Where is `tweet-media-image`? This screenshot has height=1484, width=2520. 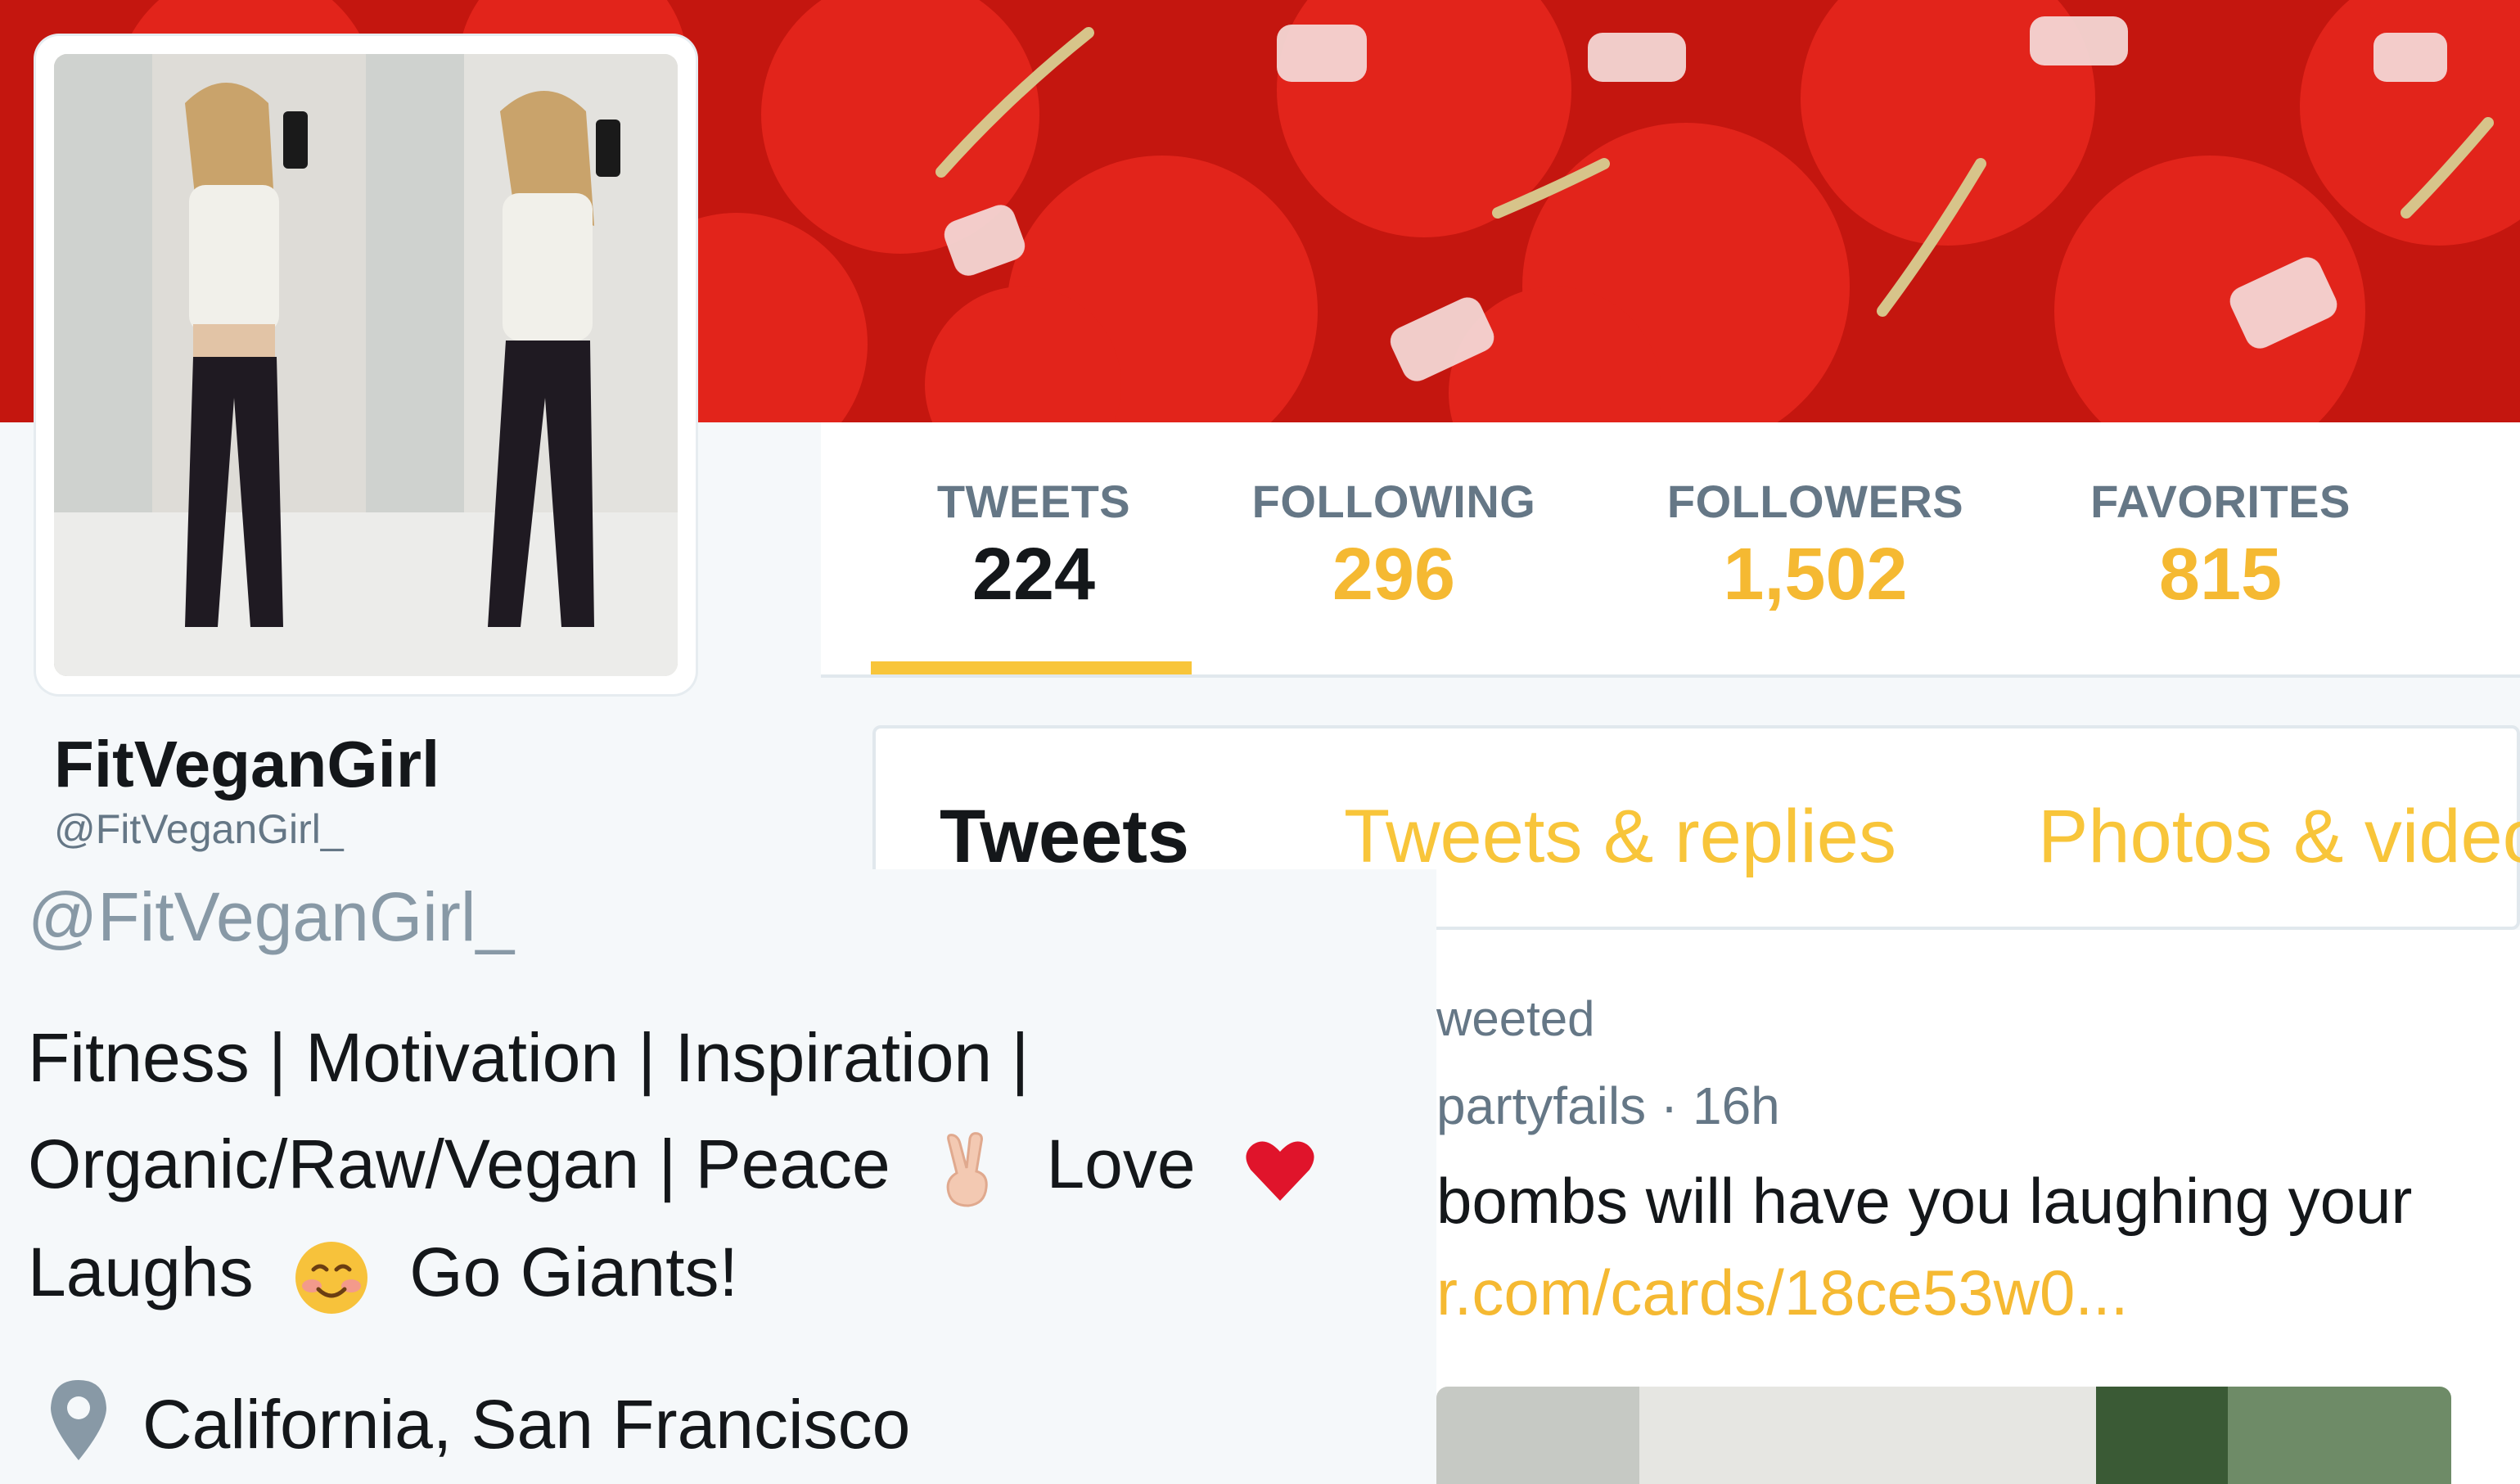
tweet-media-image is located at coordinates (1944, 1435).